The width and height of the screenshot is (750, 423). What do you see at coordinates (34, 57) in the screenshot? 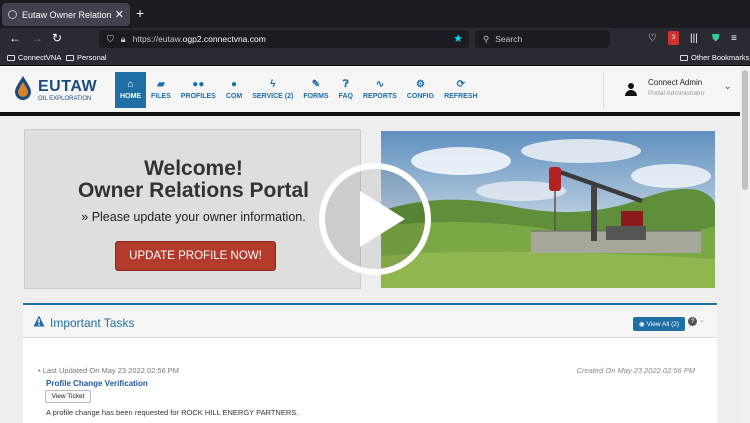
I see `bookmark-connectvna: ConnectVNA` at bounding box center [34, 57].